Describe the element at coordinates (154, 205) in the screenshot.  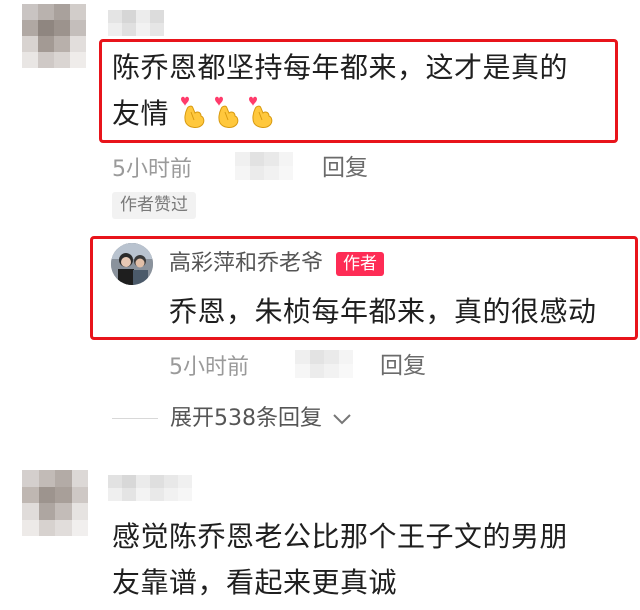
I see `author-liked-tag: 作者赞过` at that location.